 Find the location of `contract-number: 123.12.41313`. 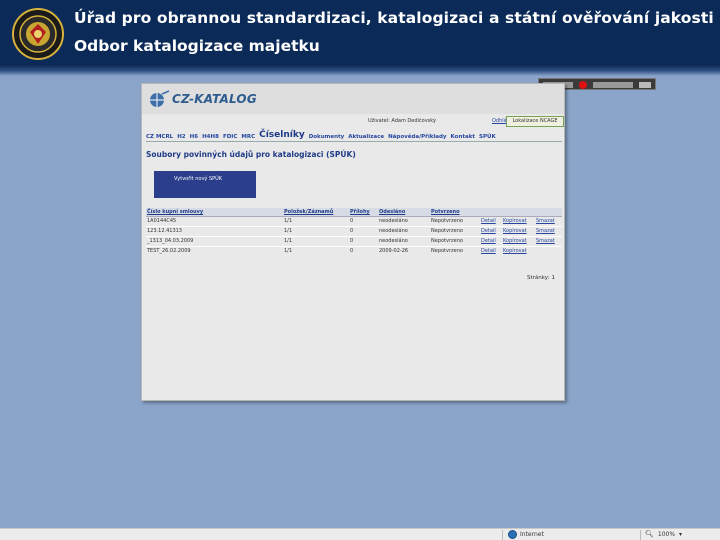

contract-number: 123.12.41313 is located at coordinates (164, 231).